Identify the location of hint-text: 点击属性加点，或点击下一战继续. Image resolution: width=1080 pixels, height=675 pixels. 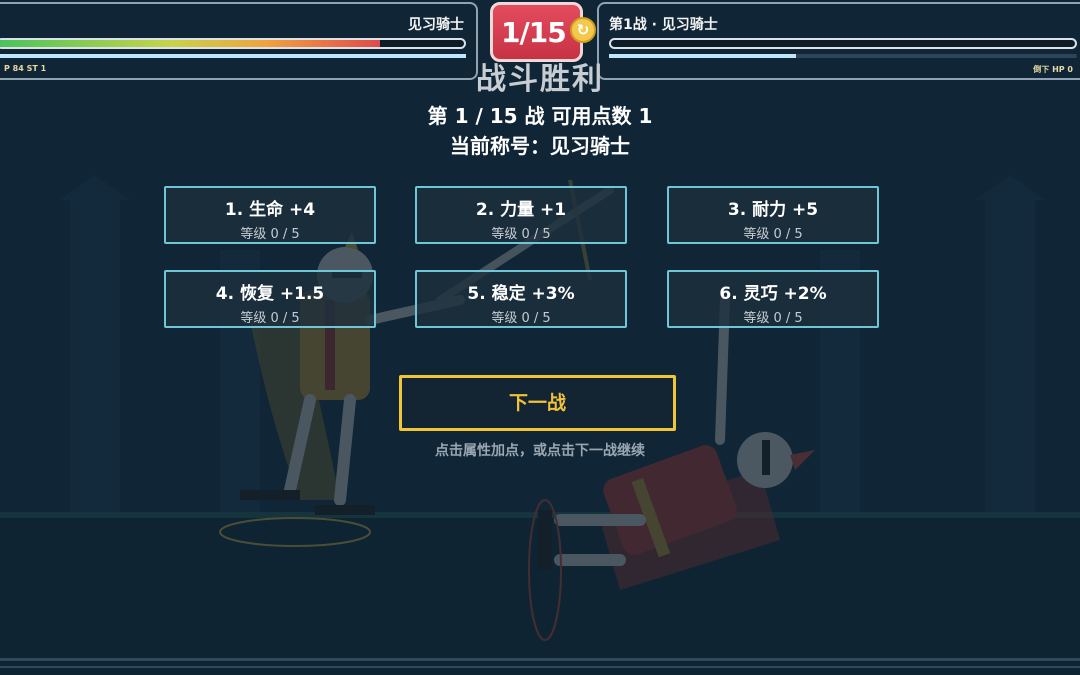
(540, 451).